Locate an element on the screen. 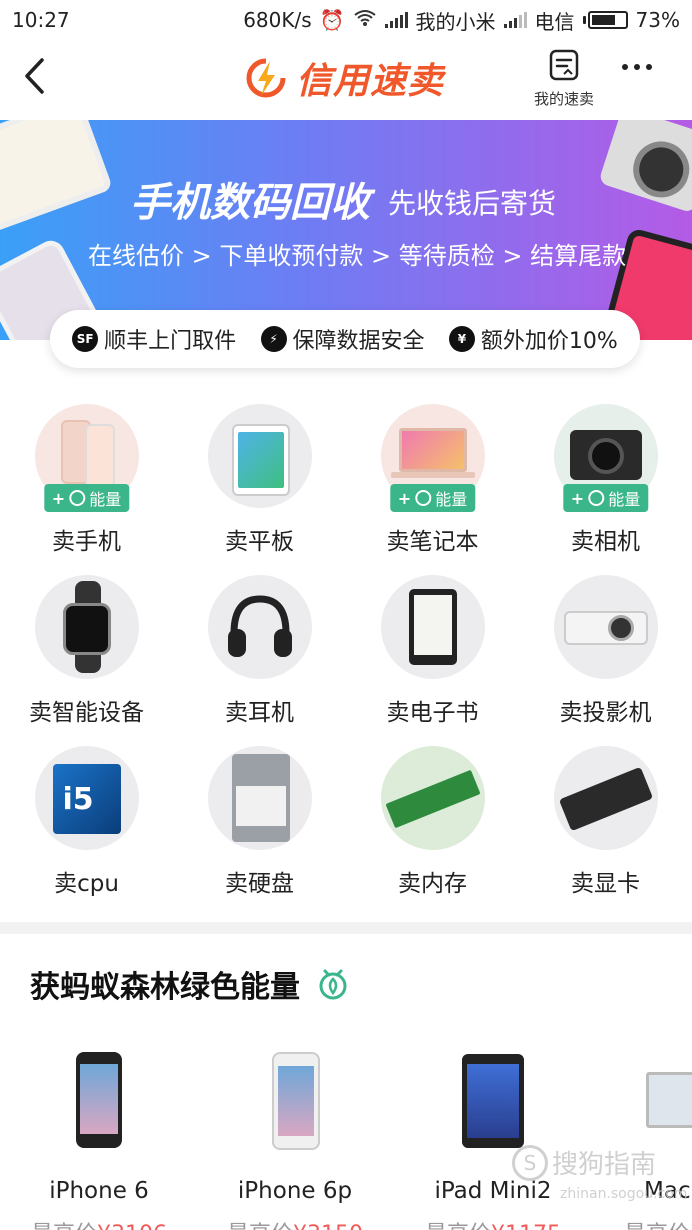  tablet-icon is located at coordinates (259, 456).